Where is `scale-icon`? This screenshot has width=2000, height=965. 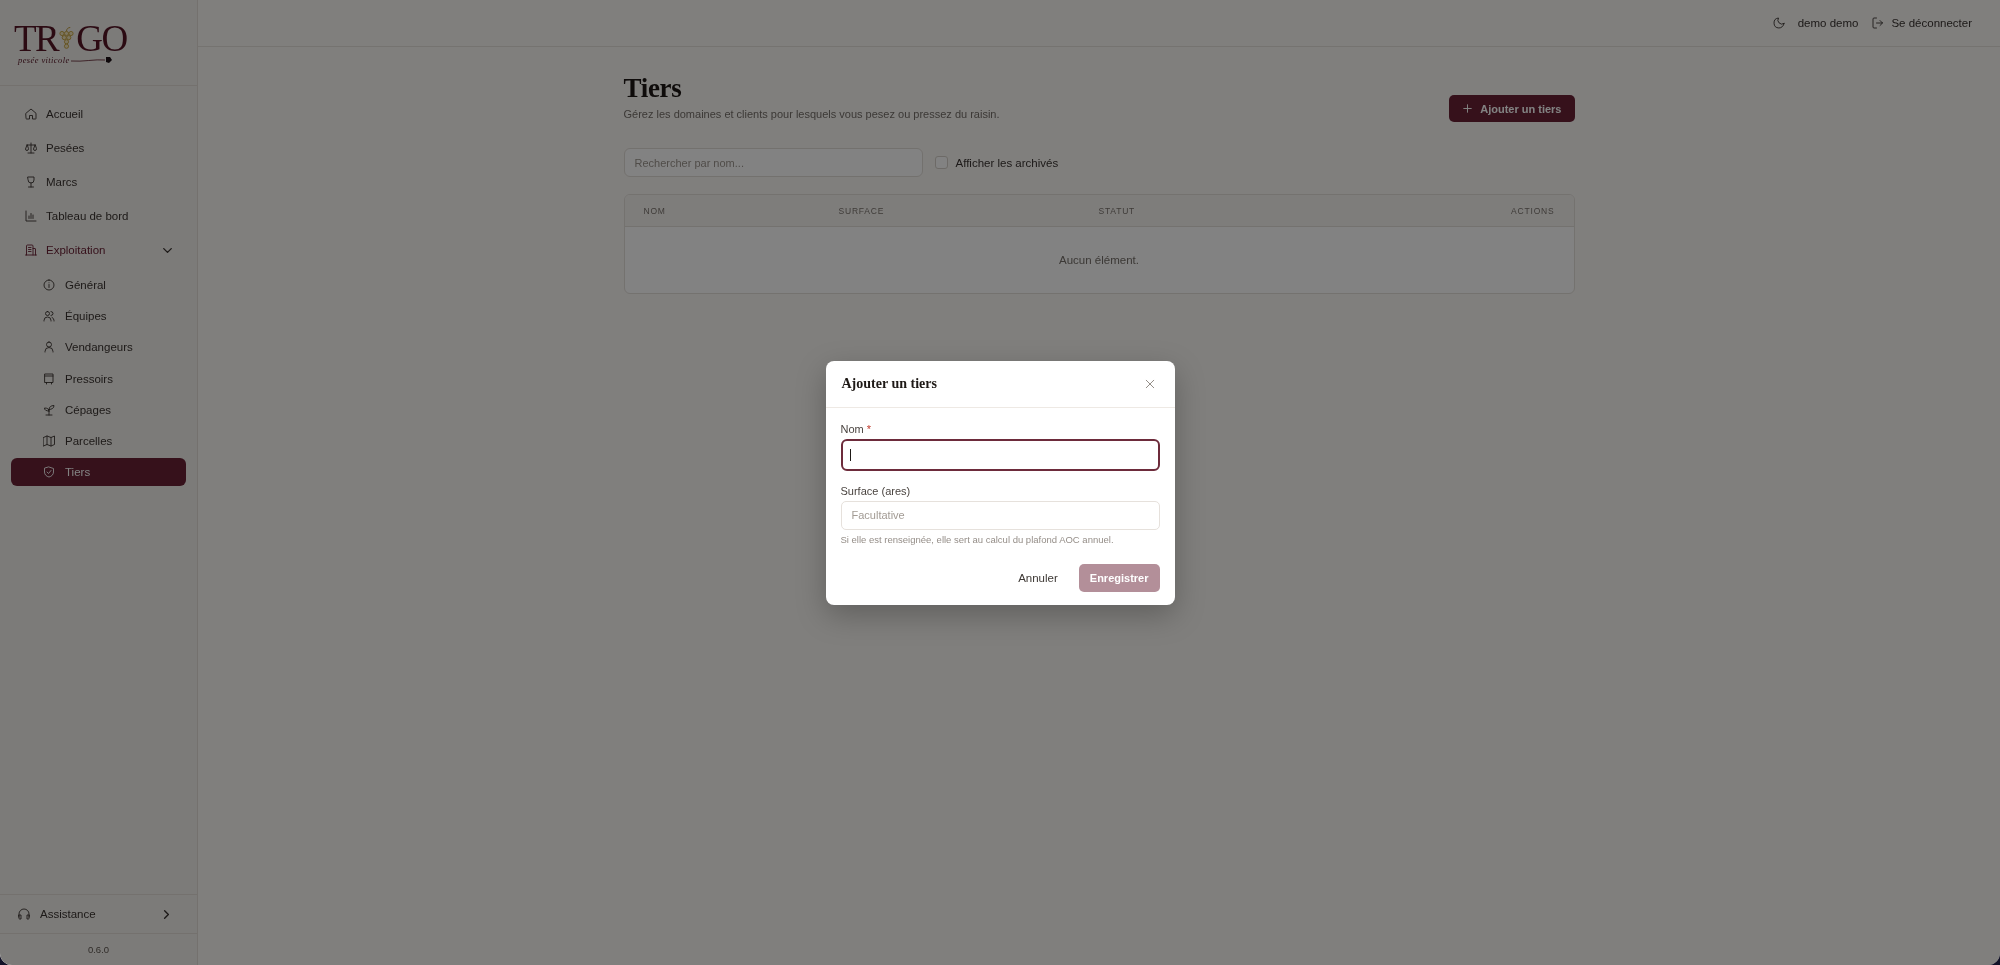
scale-icon is located at coordinates (31, 148).